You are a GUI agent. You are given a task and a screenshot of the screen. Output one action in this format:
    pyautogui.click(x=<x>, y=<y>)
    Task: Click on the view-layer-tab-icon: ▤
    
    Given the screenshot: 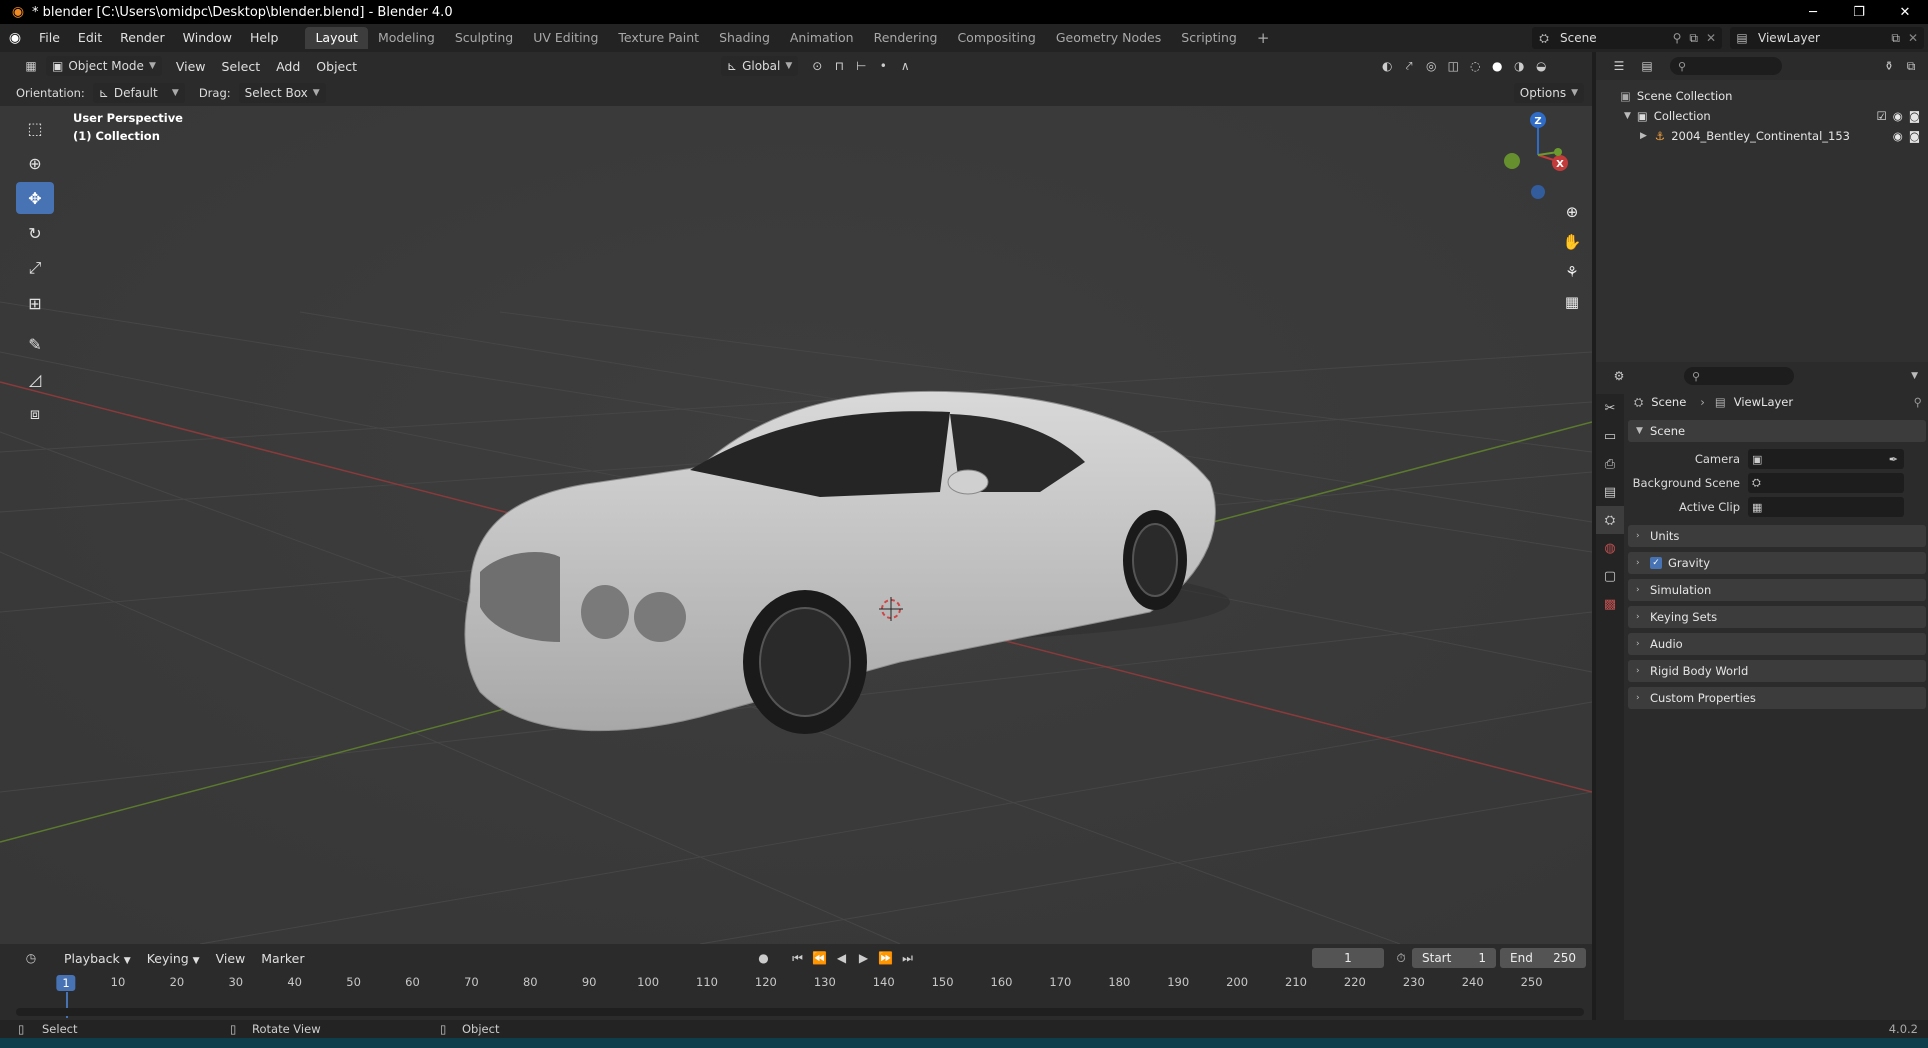 What is the action you would take?
    pyautogui.click(x=1610, y=492)
    